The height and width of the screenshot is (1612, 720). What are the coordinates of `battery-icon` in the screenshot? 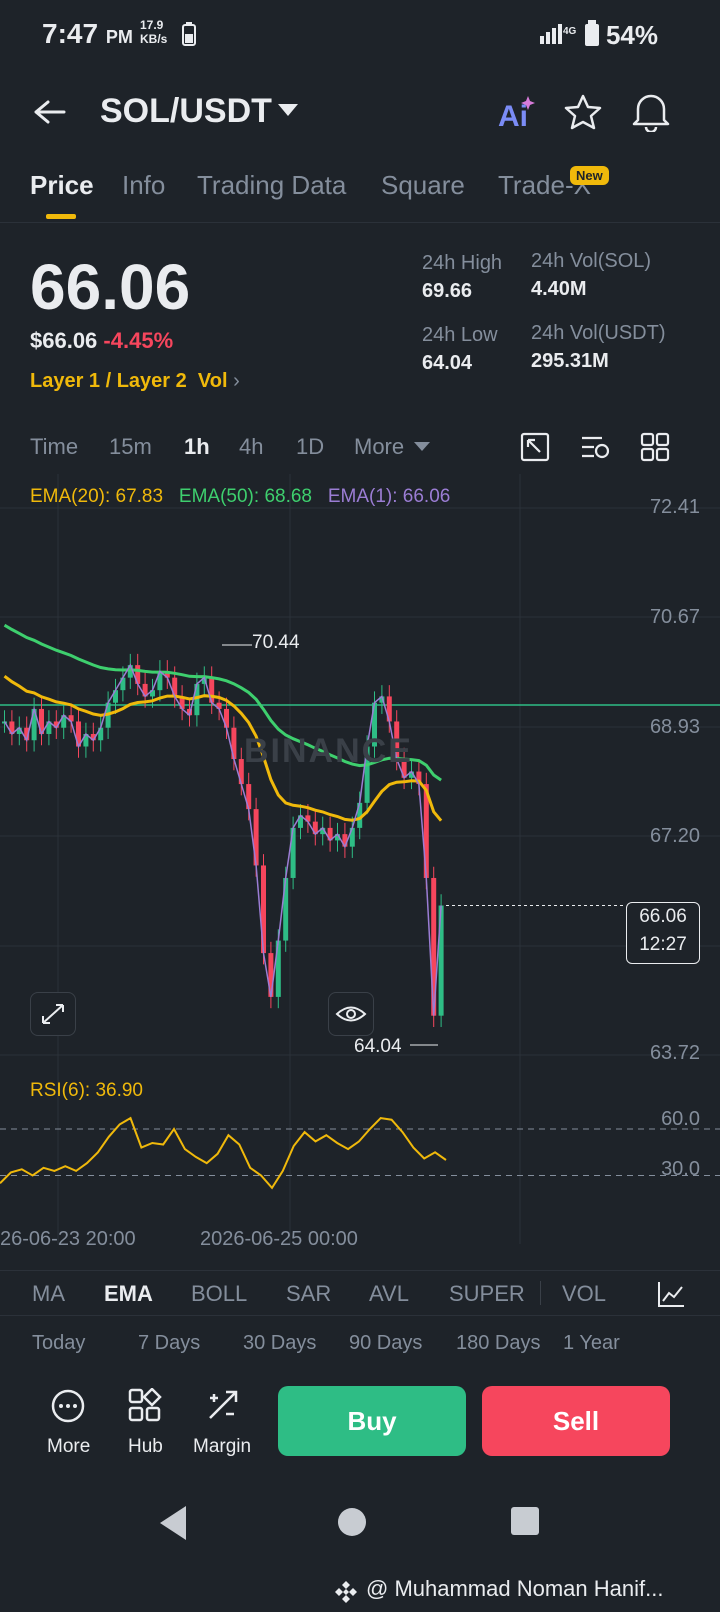 It's located at (592, 33).